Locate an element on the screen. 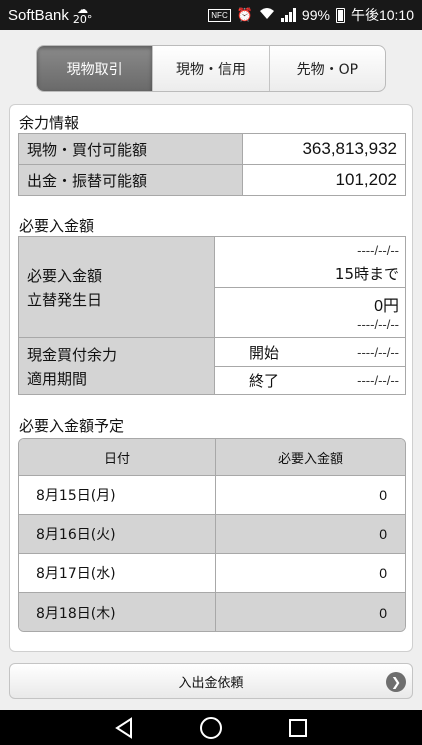 The image size is (422, 745). yoryoku-table: 現物・買付可能額 363,813,932 出金・振替可能額 101,202 is located at coordinates (212, 164).